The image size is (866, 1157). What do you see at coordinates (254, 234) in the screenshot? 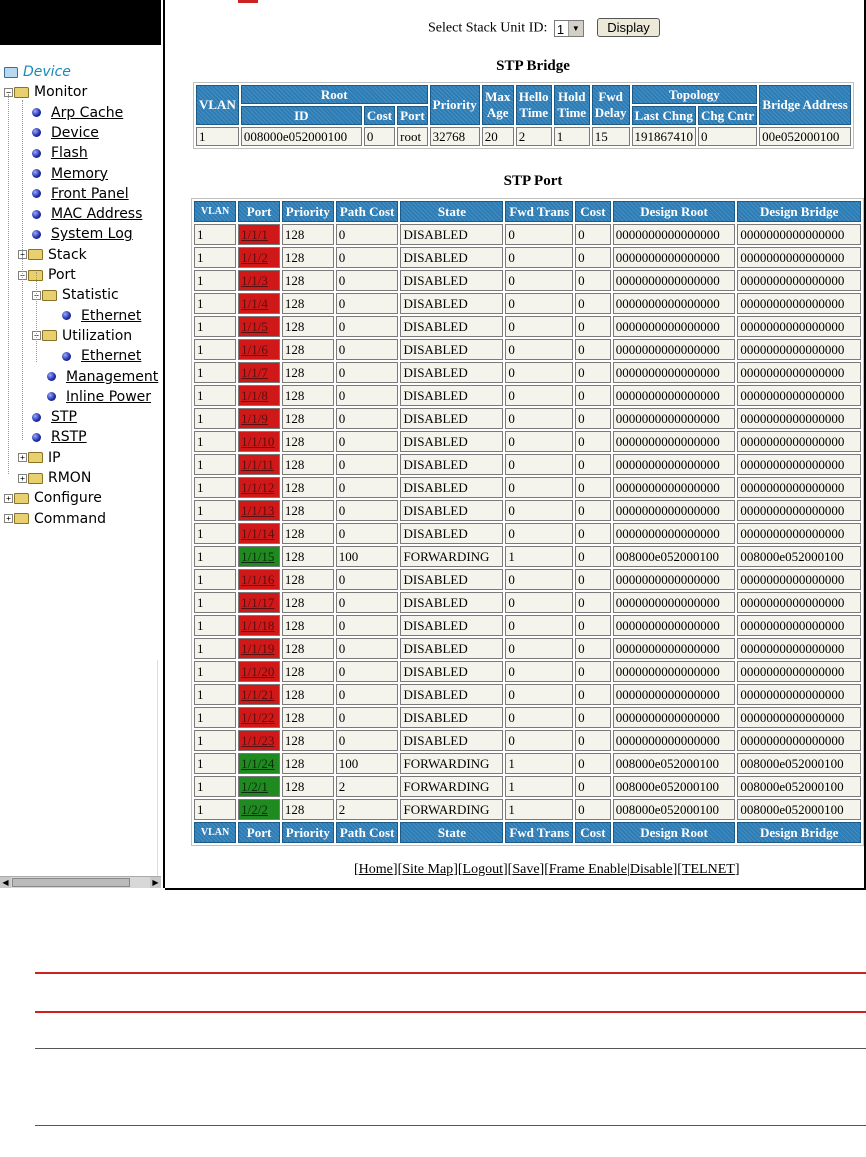
I see `port-link: 1/1/1` at bounding box center [254, 234].